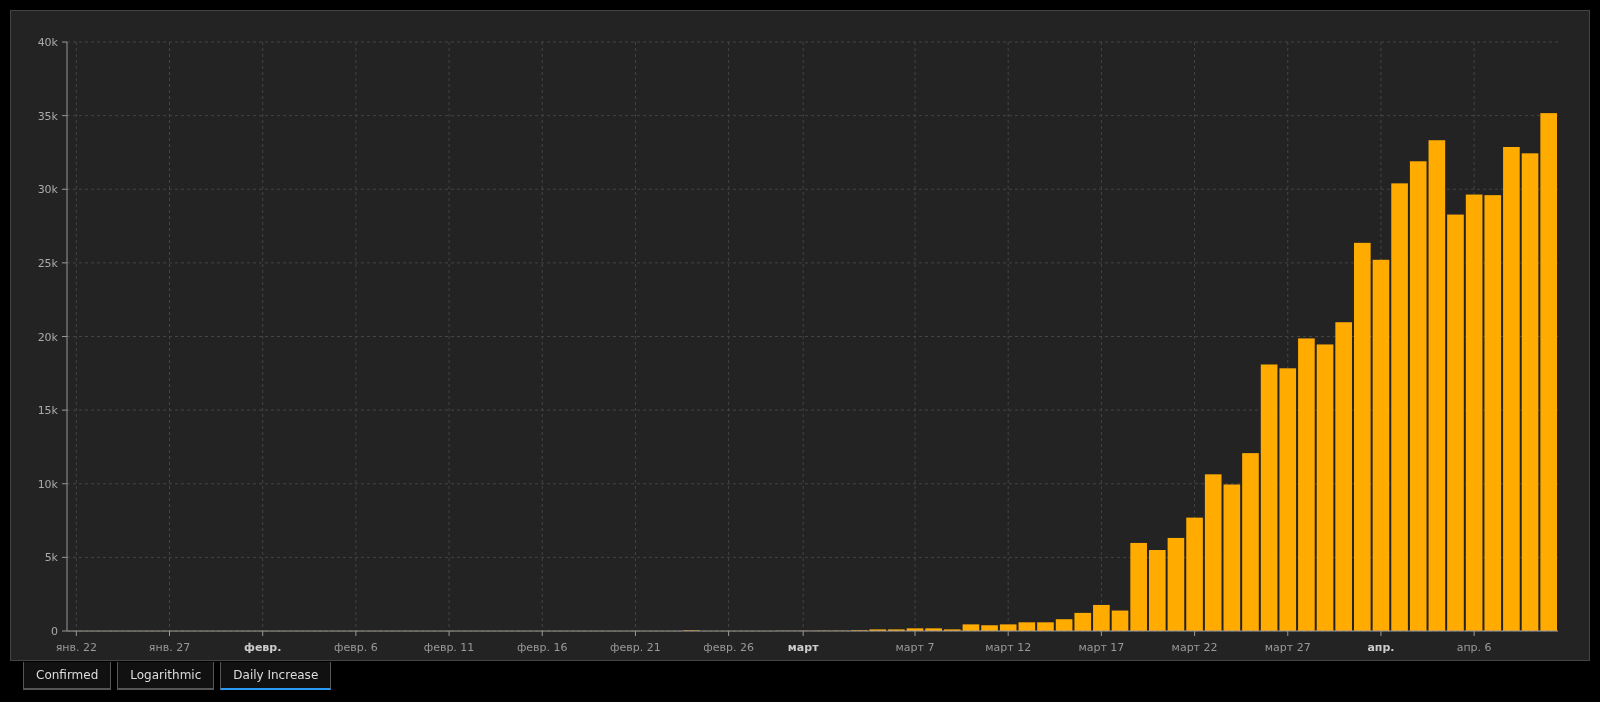  Describe the element at coordinates (47, 484) in the screenshot. I see `axis-label: 10k` at that location.